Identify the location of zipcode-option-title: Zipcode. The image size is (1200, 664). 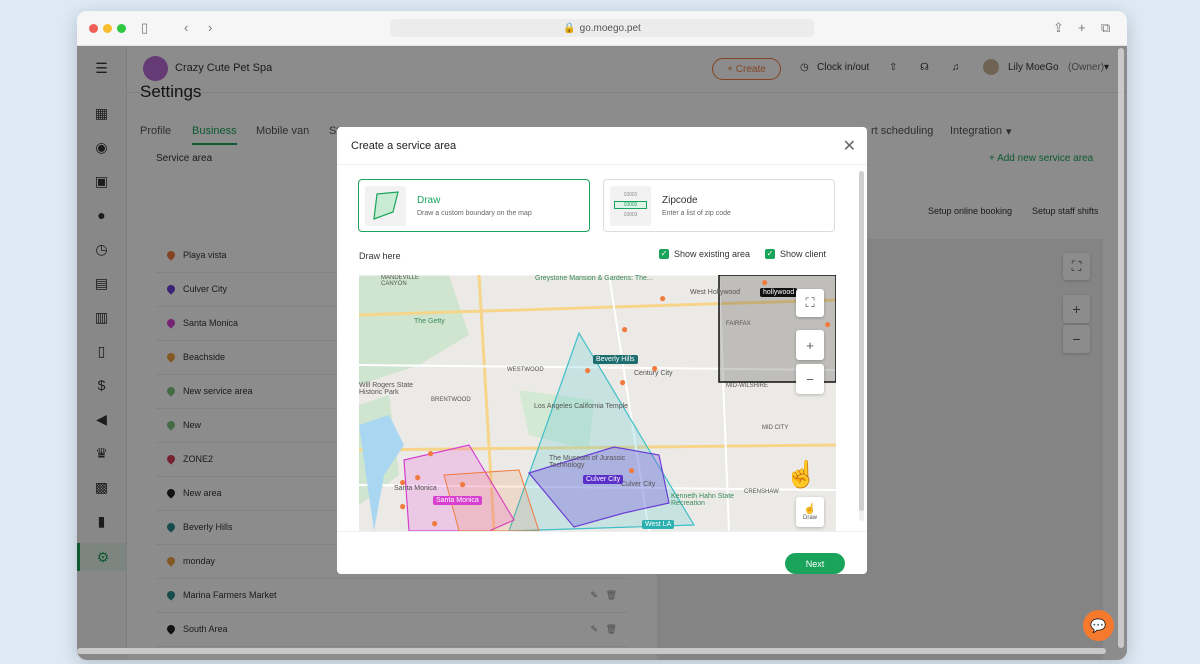
(680, 200).